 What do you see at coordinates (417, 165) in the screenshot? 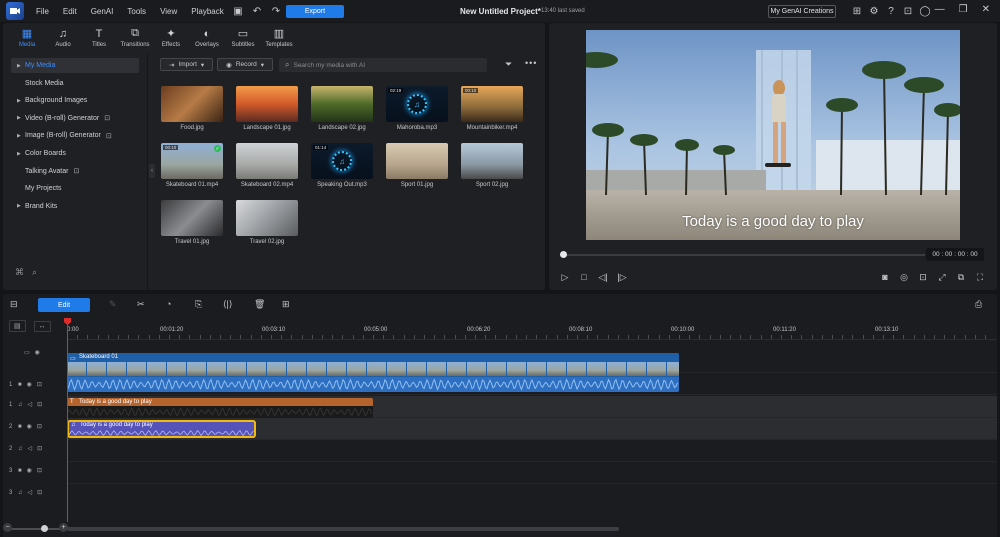
I see `media-item: Sport 01.jpg` at bounding box center [417, 165].